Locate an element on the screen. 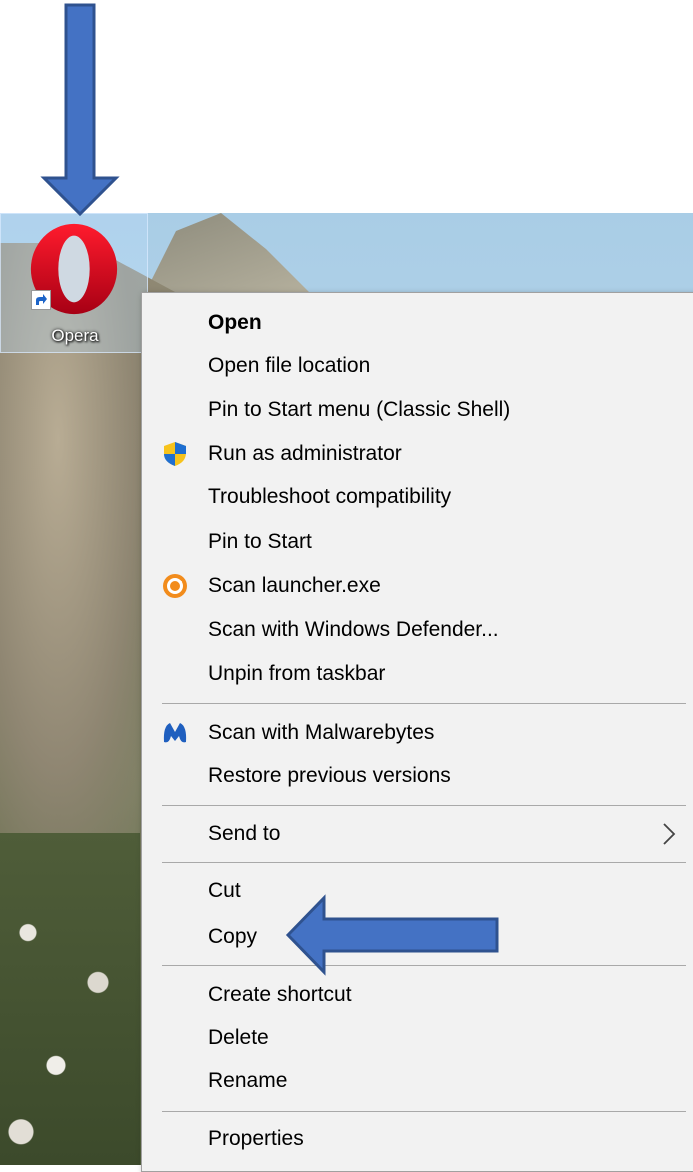 Image resolution: width=693 pixels, height=1172 pixels. menu-item-send-to: Send to is located at coordinates (417, 834).